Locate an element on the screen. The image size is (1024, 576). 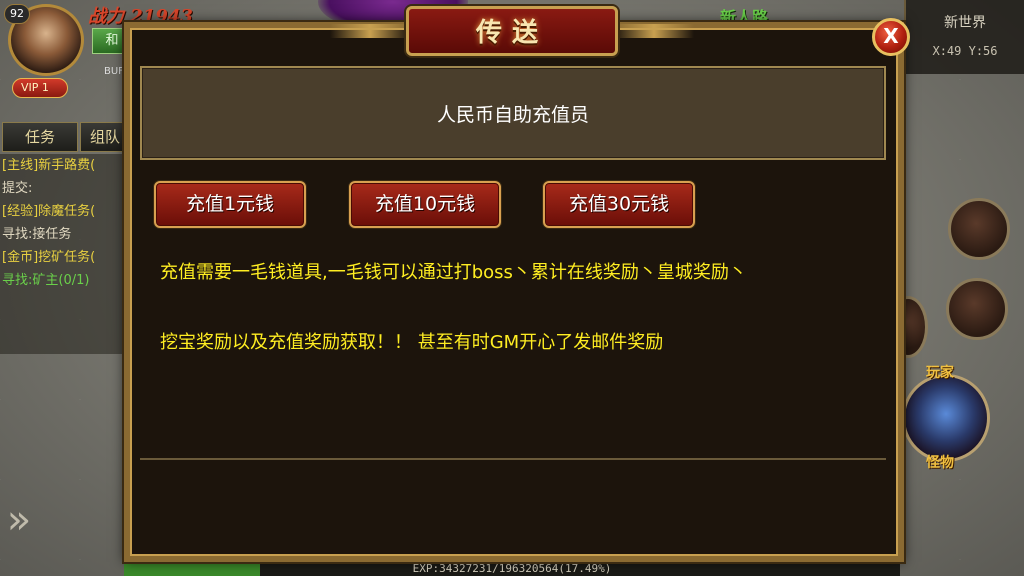
recharge-30-button: 充值30元钱 is located at coordinates (619, 204).